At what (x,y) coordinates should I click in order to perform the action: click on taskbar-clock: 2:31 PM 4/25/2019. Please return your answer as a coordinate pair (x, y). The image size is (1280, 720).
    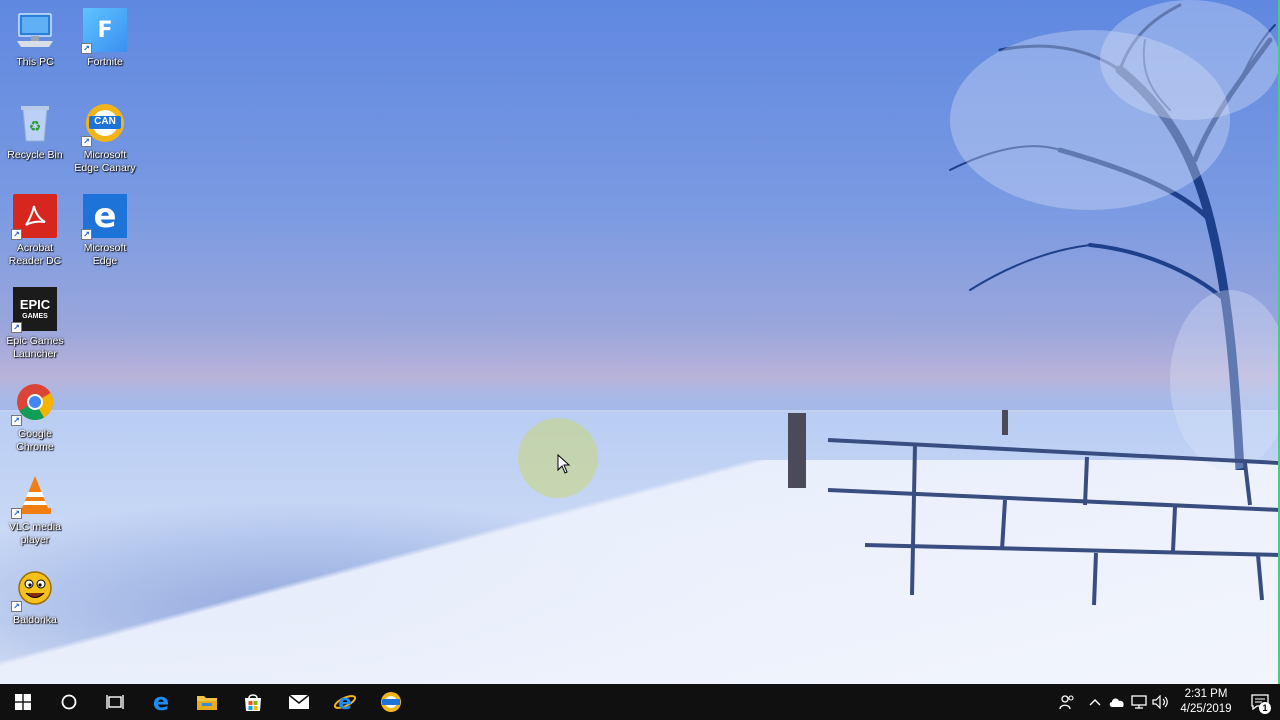
    Looking at the image, I should click on (1206, 702).